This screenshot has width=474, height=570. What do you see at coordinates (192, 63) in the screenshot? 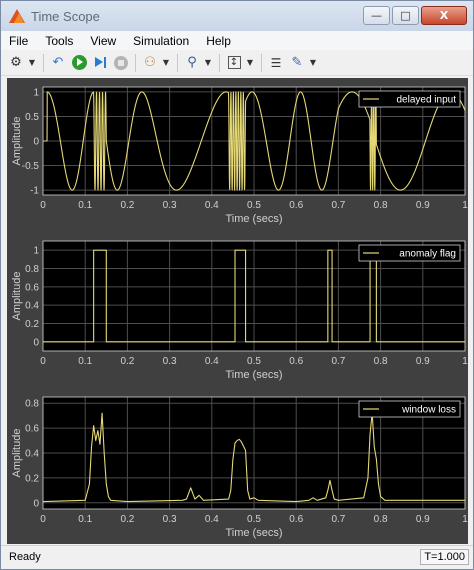
I see `zoom-icon: ⚲` at bounding box center [192, 63].